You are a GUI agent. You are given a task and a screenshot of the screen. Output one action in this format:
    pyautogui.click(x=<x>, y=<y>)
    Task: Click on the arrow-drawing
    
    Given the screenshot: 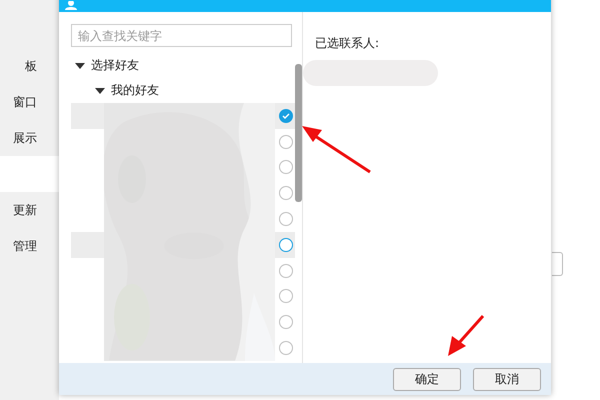 What is the action you would take?
    pyautogui.click(x=466, y=336)
    